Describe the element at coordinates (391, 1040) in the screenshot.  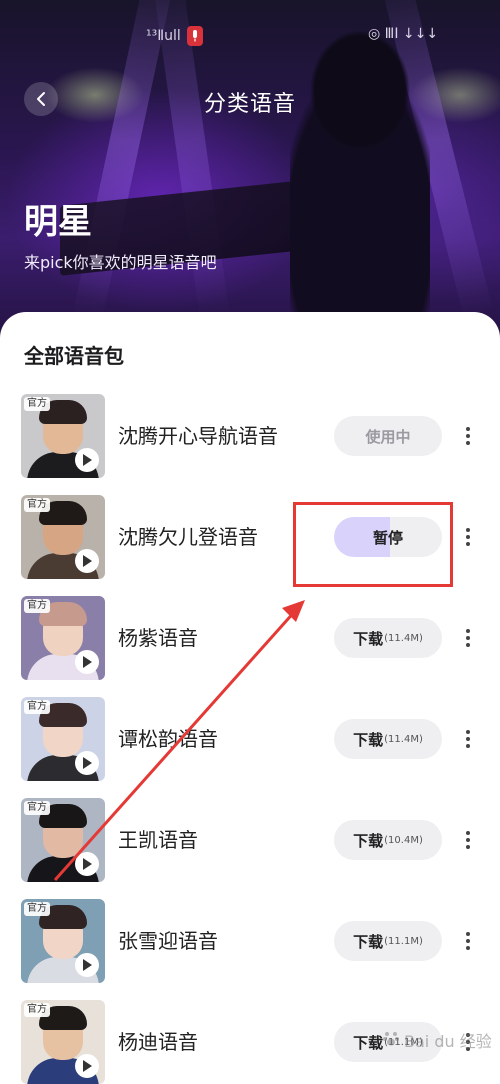
I see `paw-icon` at that location.